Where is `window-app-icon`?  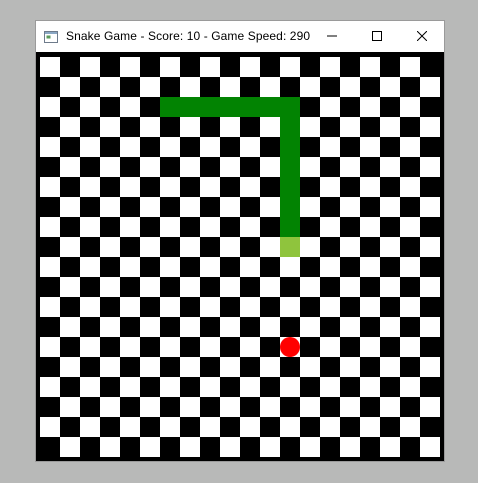
window-app-icon is located at coordinates (51, 36).